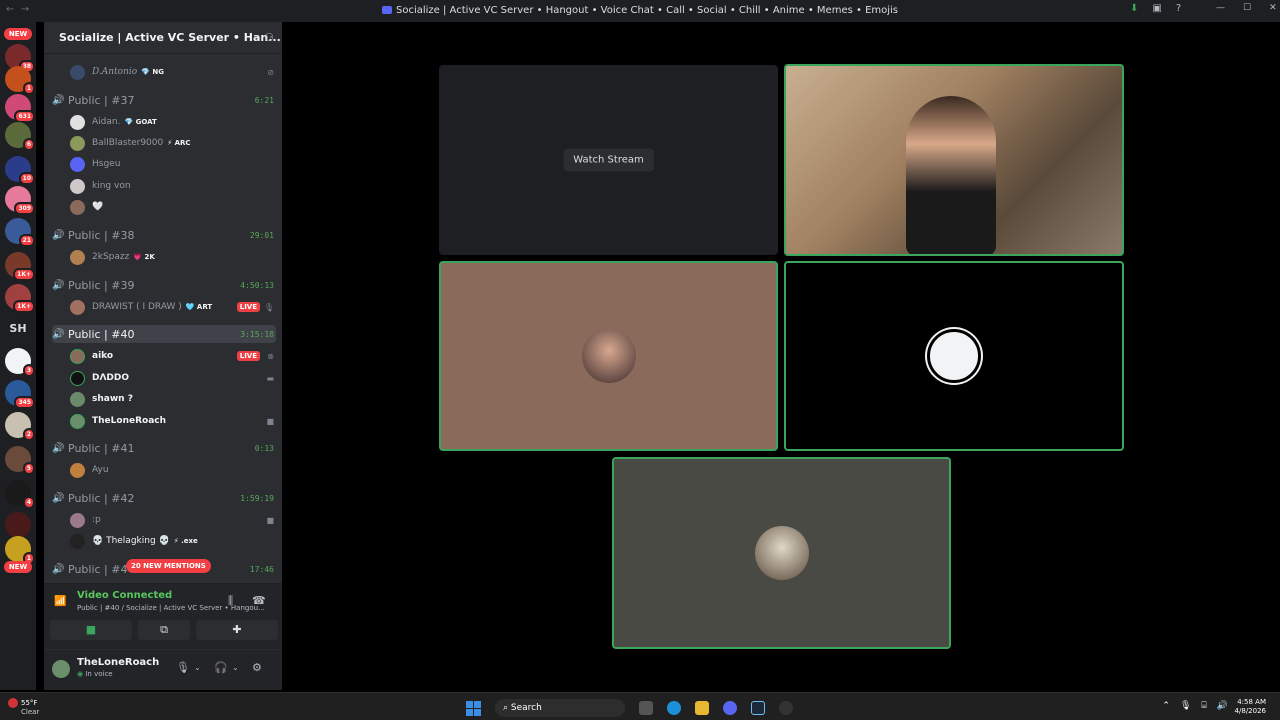 The height and width of the screenshot is (720, 1280). What do you see at coordinates (20, 494) in the screenshot?
I see `server-icon: 4` at bounding box center [20, 494].